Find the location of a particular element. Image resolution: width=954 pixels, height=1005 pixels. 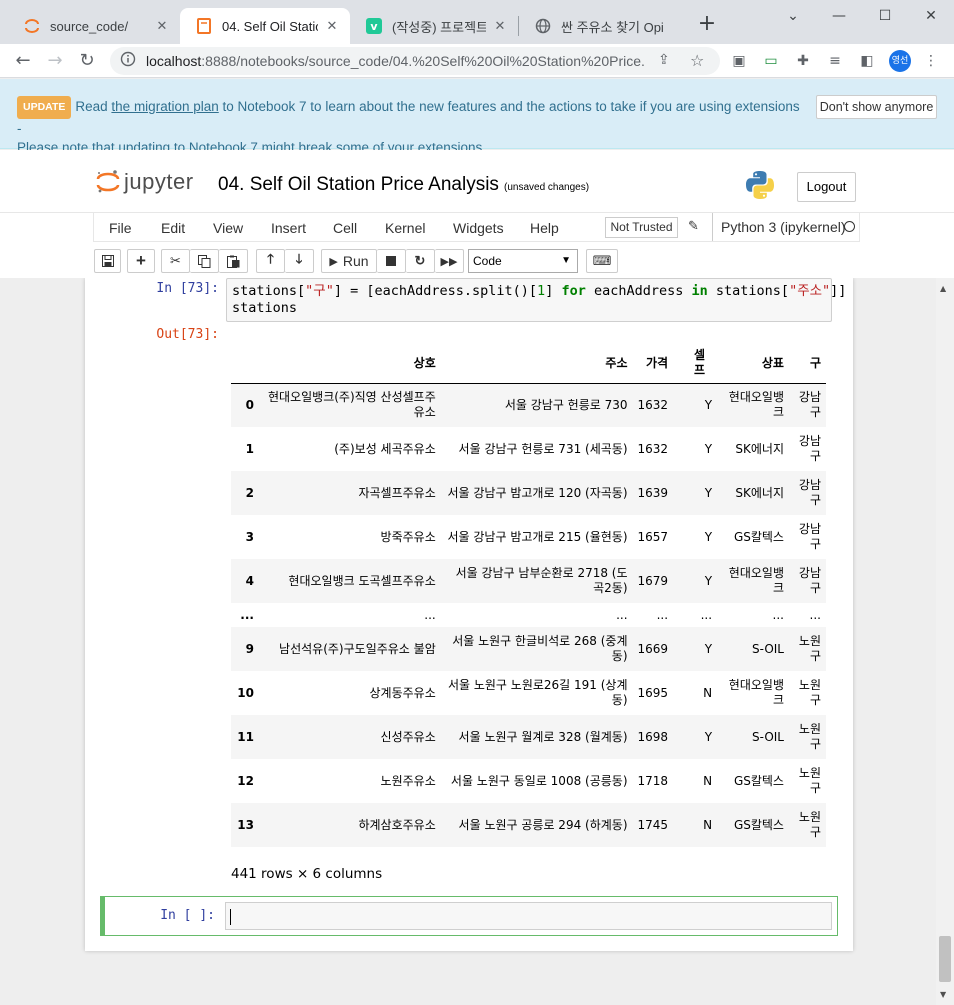

extension-screen-icon: ▭ is located at coordinates (771, 61).